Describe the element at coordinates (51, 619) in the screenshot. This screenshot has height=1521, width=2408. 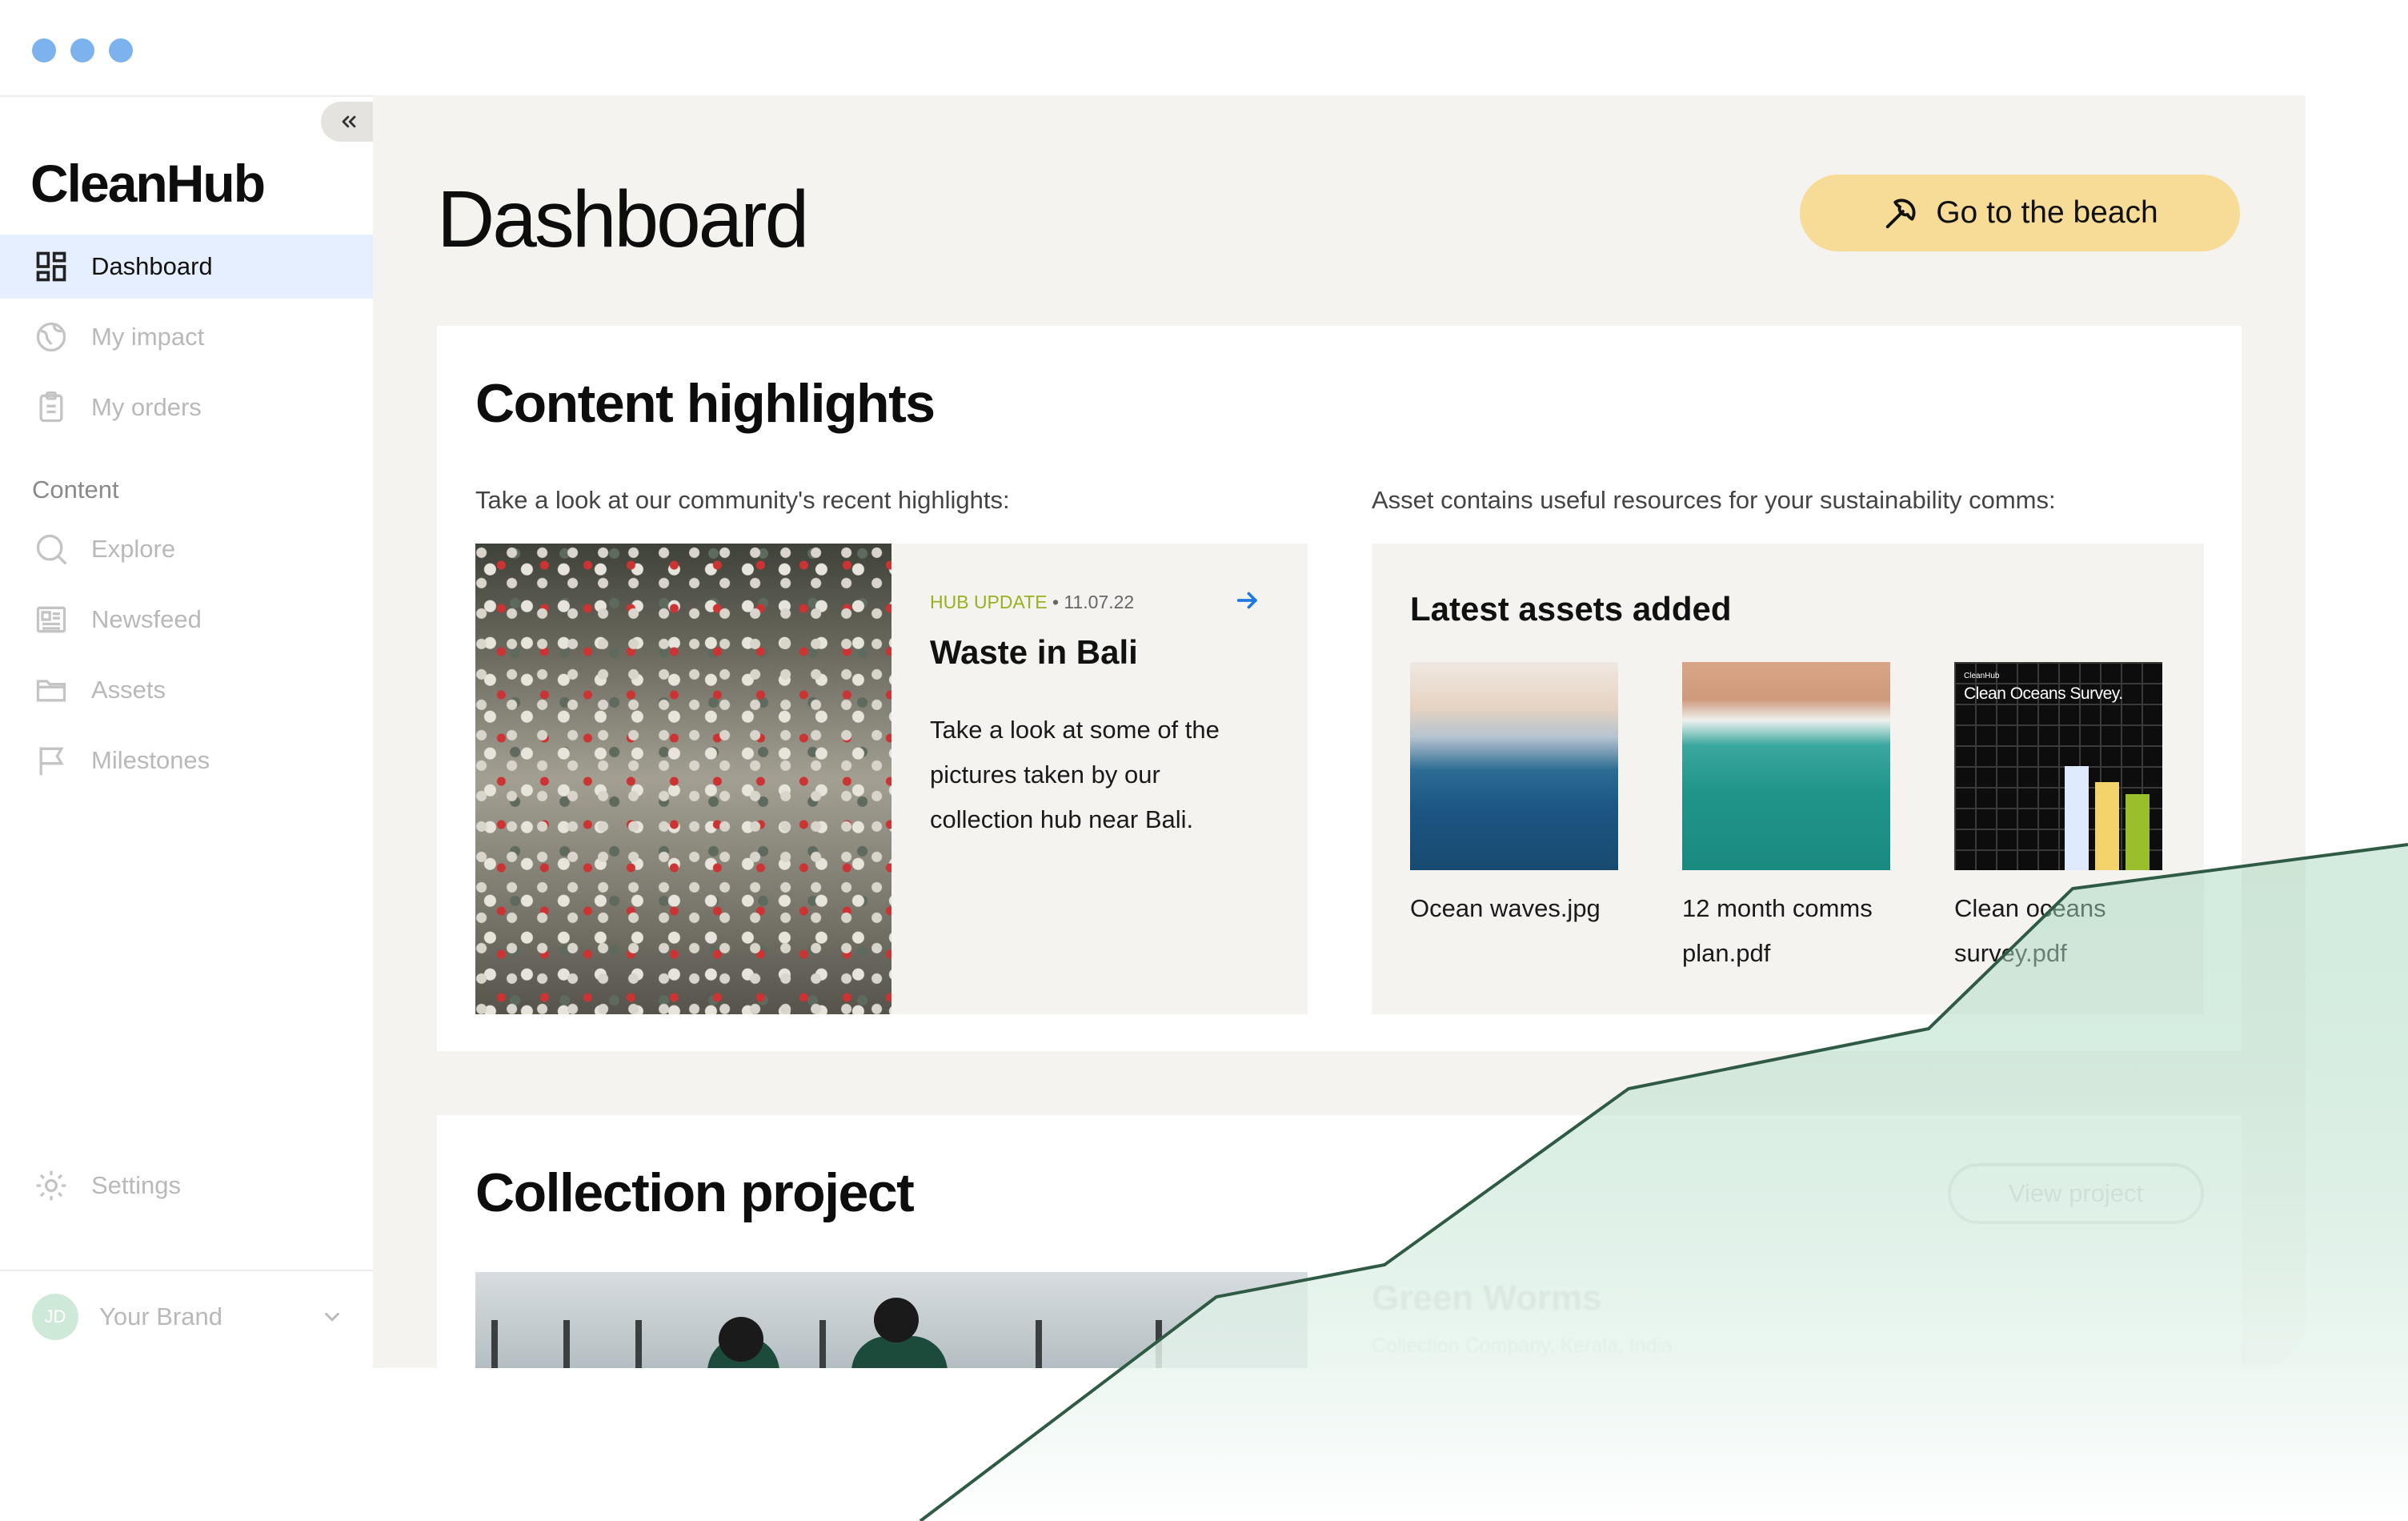
I see `newspaper-icon` at that location.